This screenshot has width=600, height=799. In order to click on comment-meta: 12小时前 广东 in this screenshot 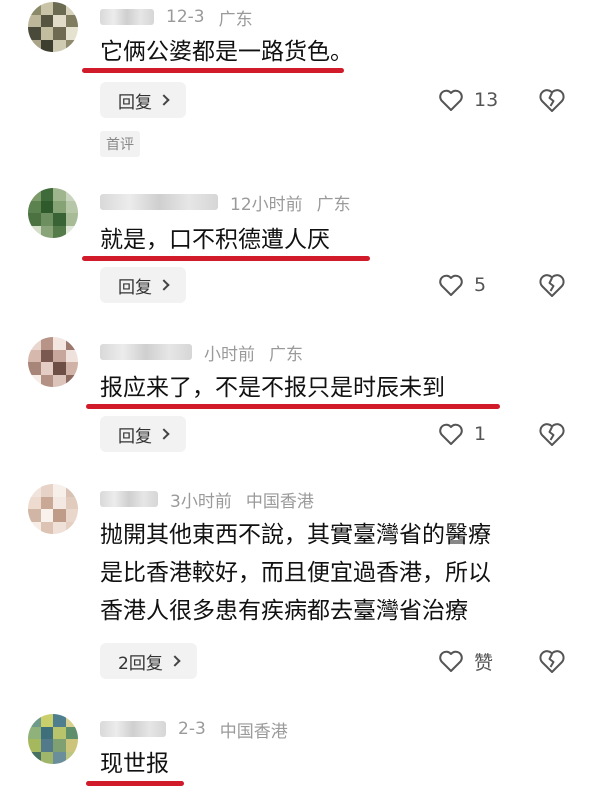, I will do `click(225, 202)`.